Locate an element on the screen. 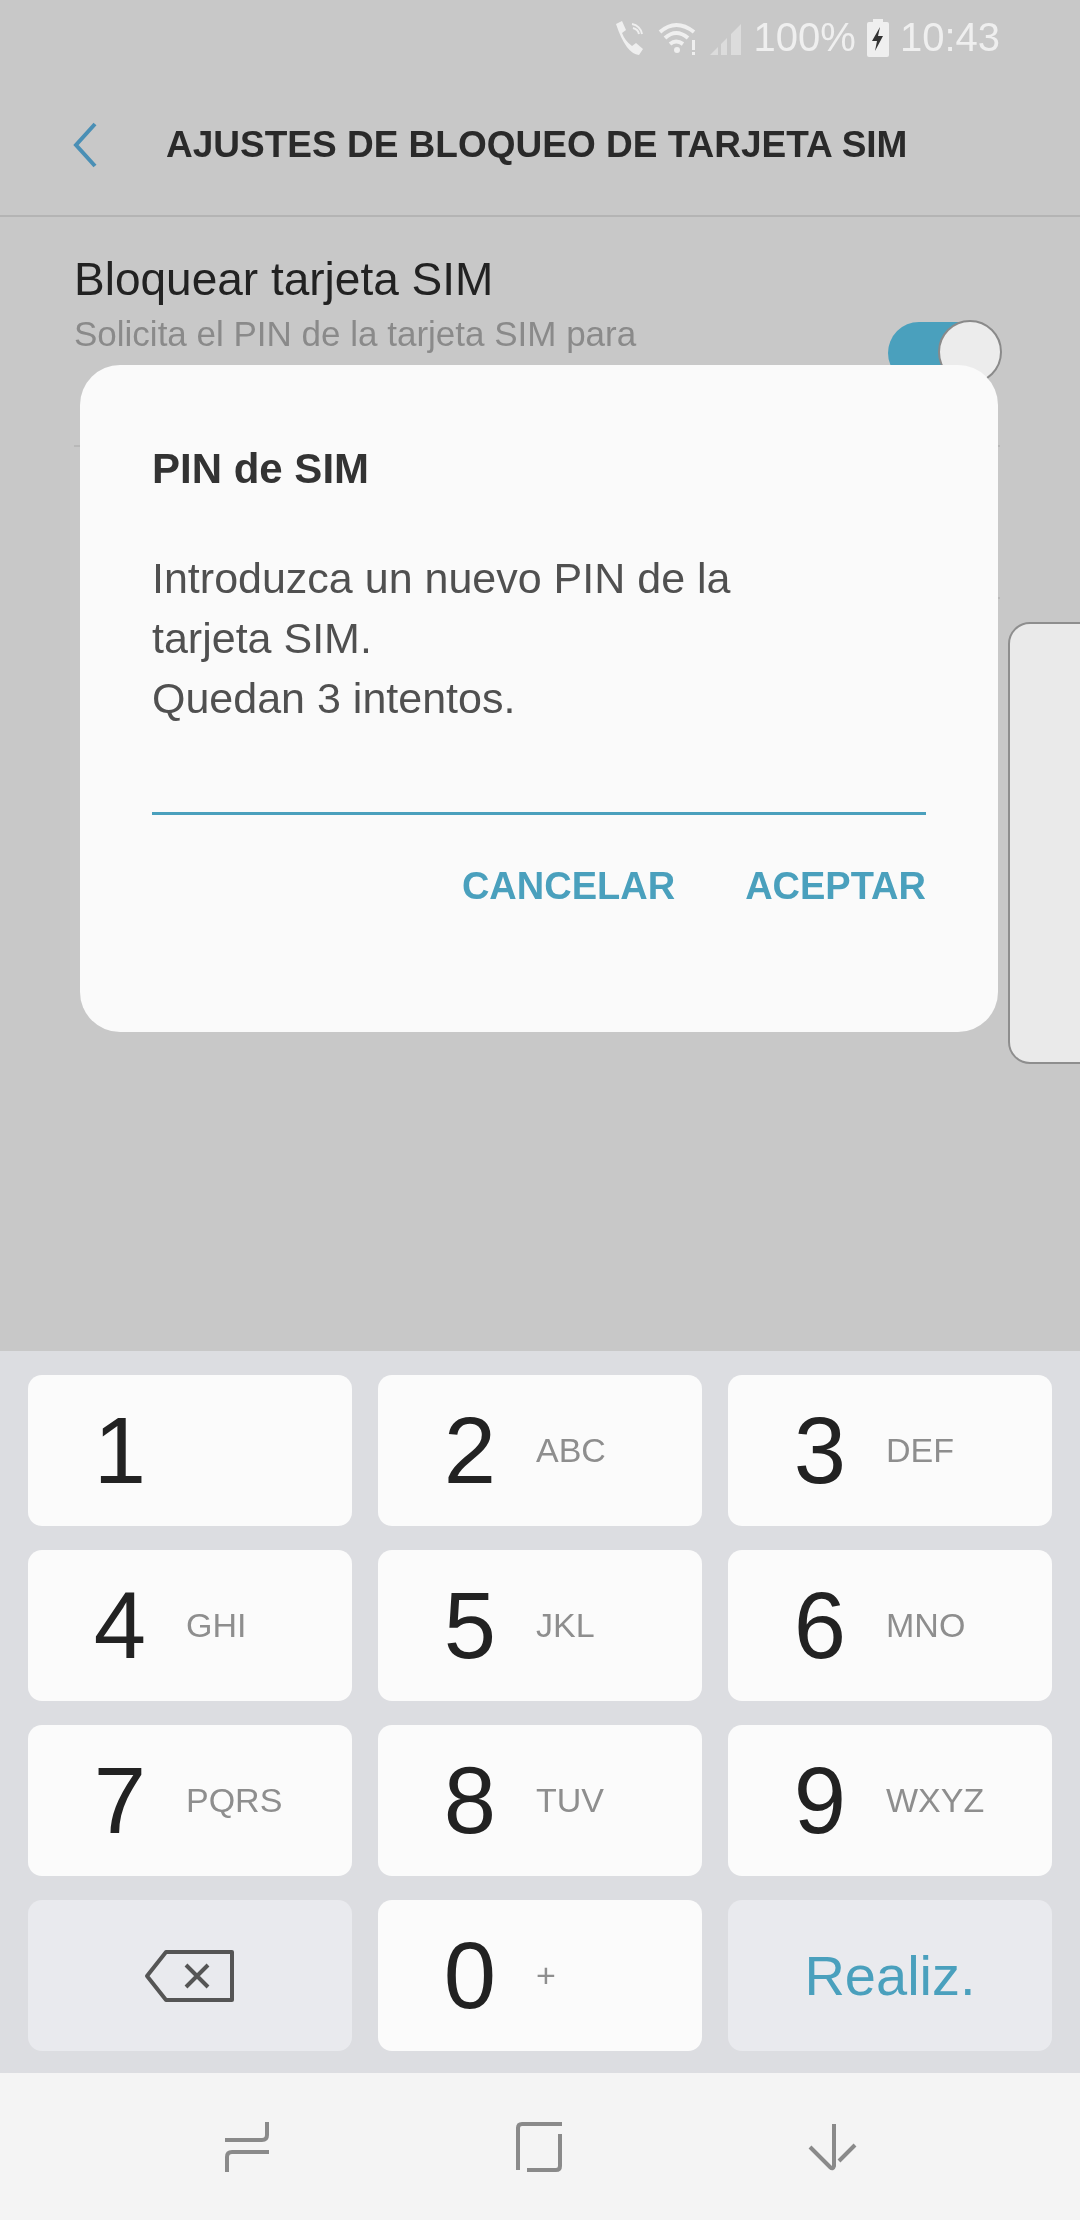 This screenshot has width=1080, height=2220. keypad-key: 7 PQRS is located at coordinates (190, 1800).